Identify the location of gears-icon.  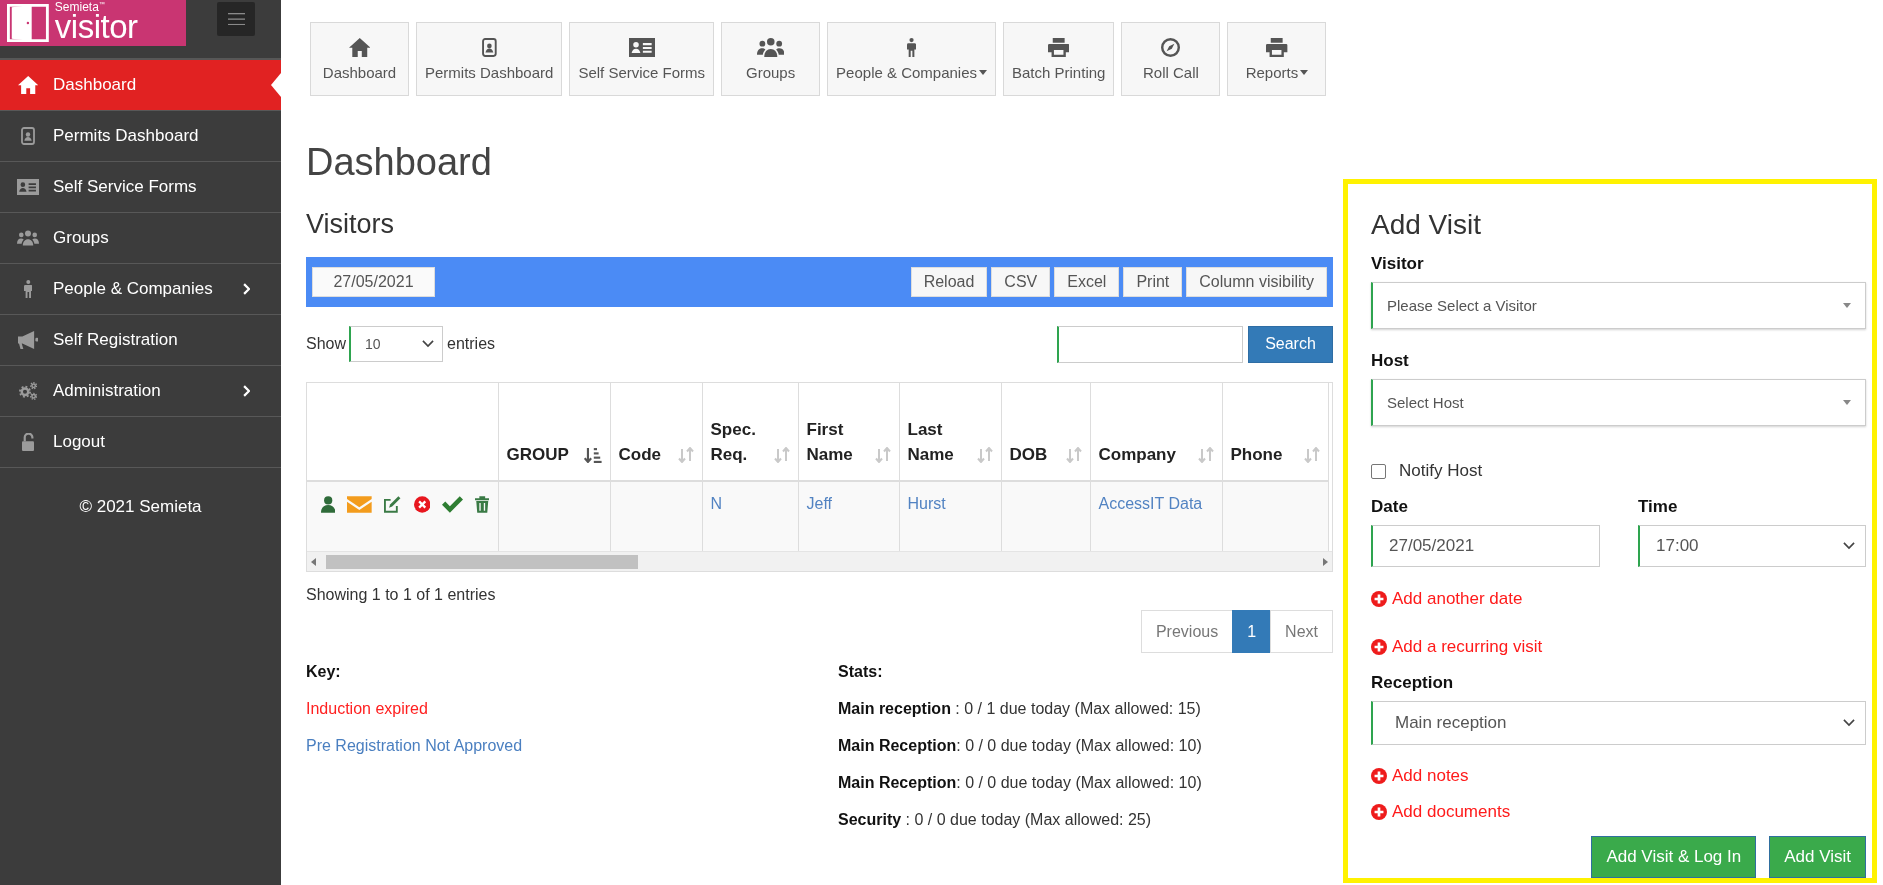
(28, 391).